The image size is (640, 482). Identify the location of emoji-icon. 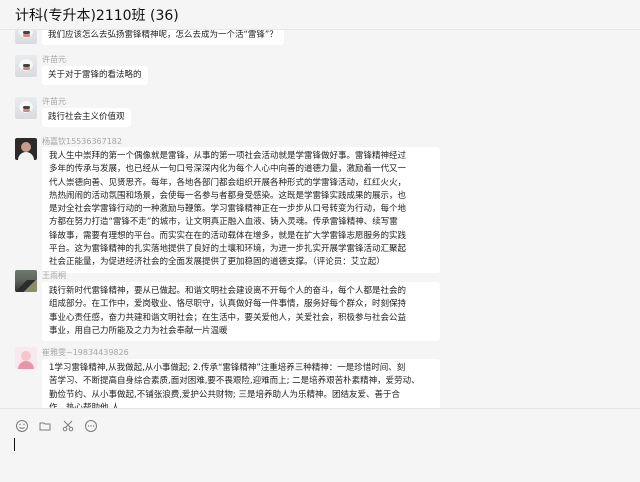
(22, 426).